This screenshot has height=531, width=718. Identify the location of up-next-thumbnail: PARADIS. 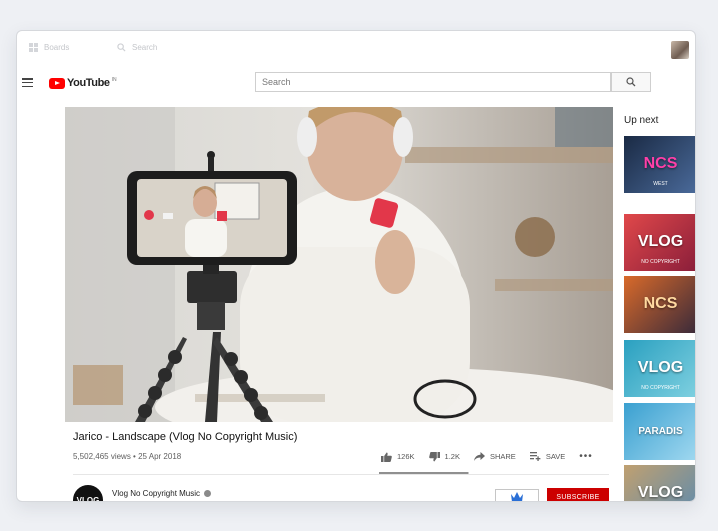
(659, 431).